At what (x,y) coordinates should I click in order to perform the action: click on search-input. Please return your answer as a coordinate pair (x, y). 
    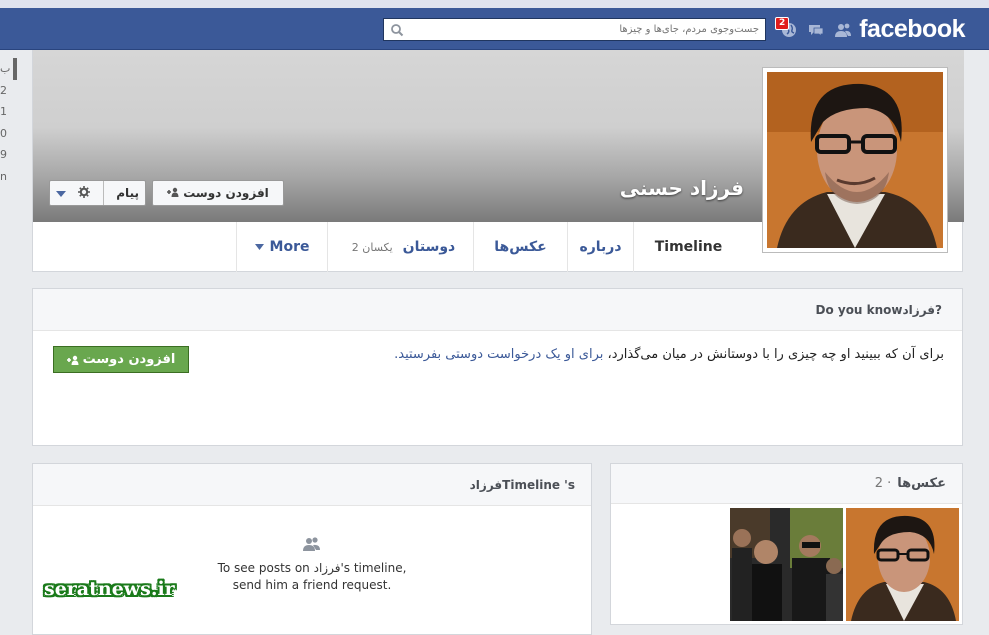
    Looking at the image, I should click on (574, 29).